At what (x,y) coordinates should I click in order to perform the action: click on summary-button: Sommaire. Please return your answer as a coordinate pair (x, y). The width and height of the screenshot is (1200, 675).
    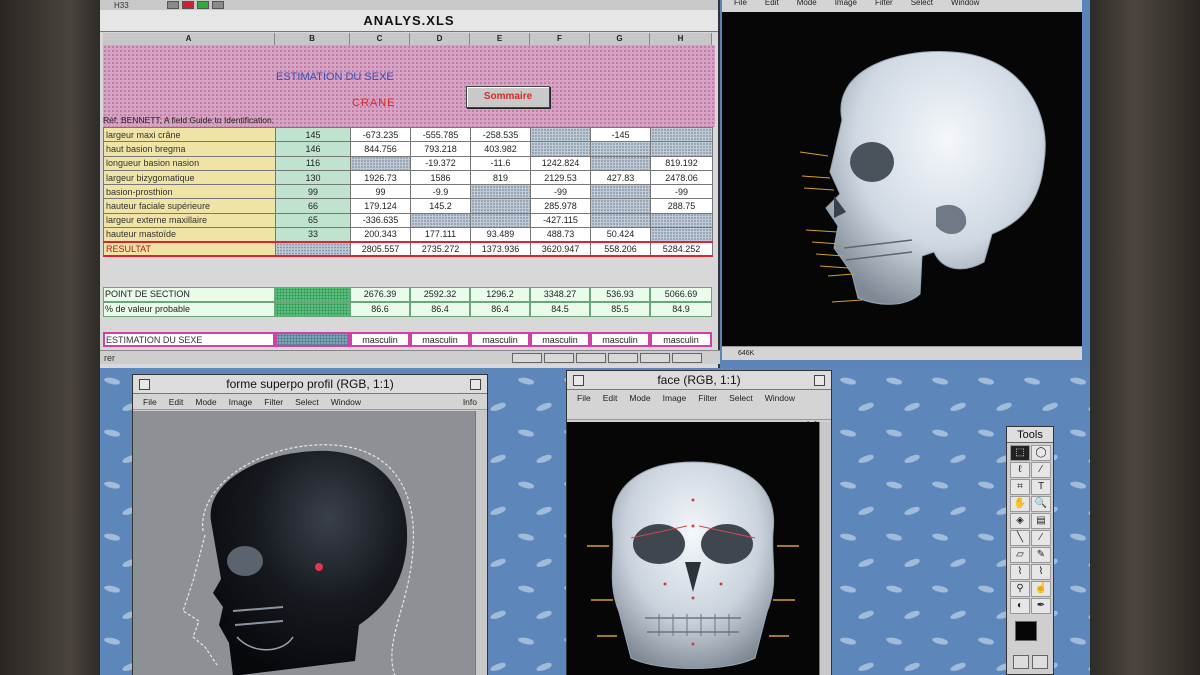
    Looking at the image, I should click on (508, 97).